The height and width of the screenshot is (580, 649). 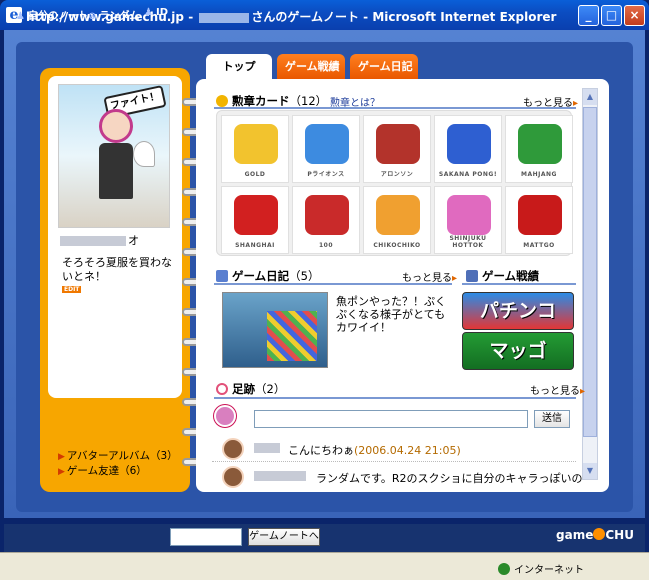 What do you see at coordinates (391, 419) in the screenshot?
I see `comment-input` at bounding box center [391, 419].